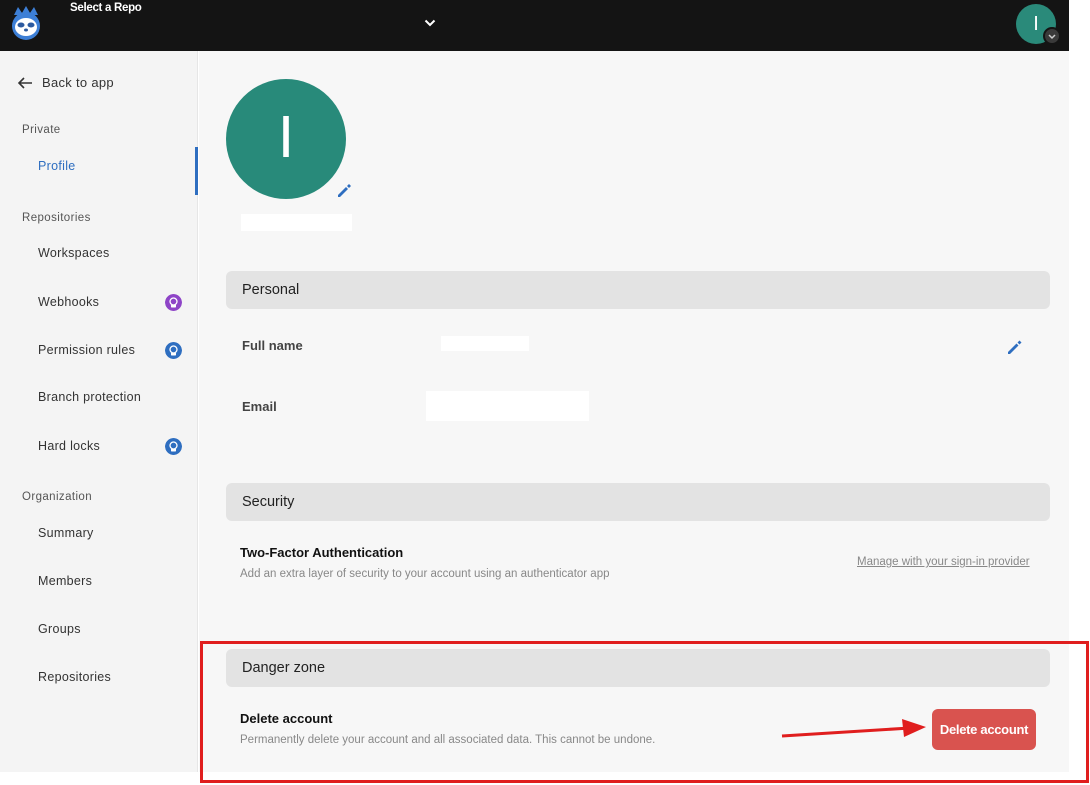  Describe the element at coordinates (943, 562) in the screenshot. I see `manage-sign-in-provider-link: Manage with your sign-in provider` at that location.